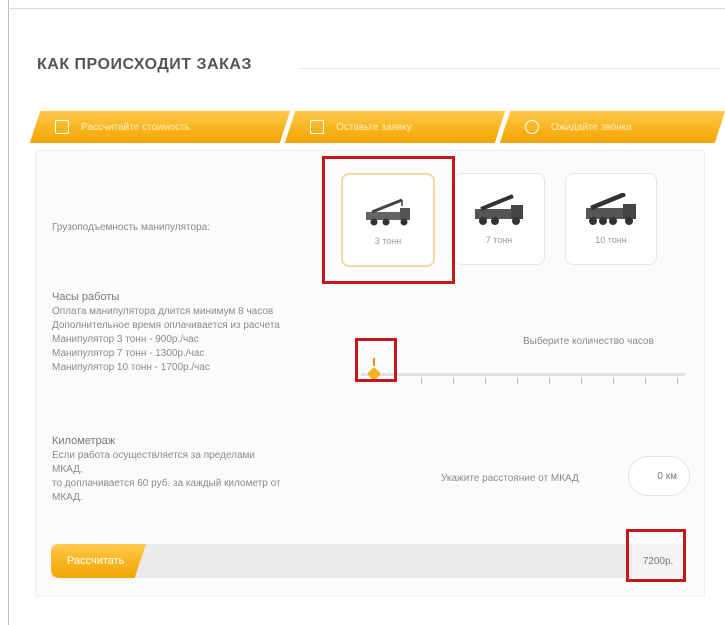  What do you see at coordinates (656, 555) in the screenshot?
I see `highlight-box-price` at bounding box center [656, 555].